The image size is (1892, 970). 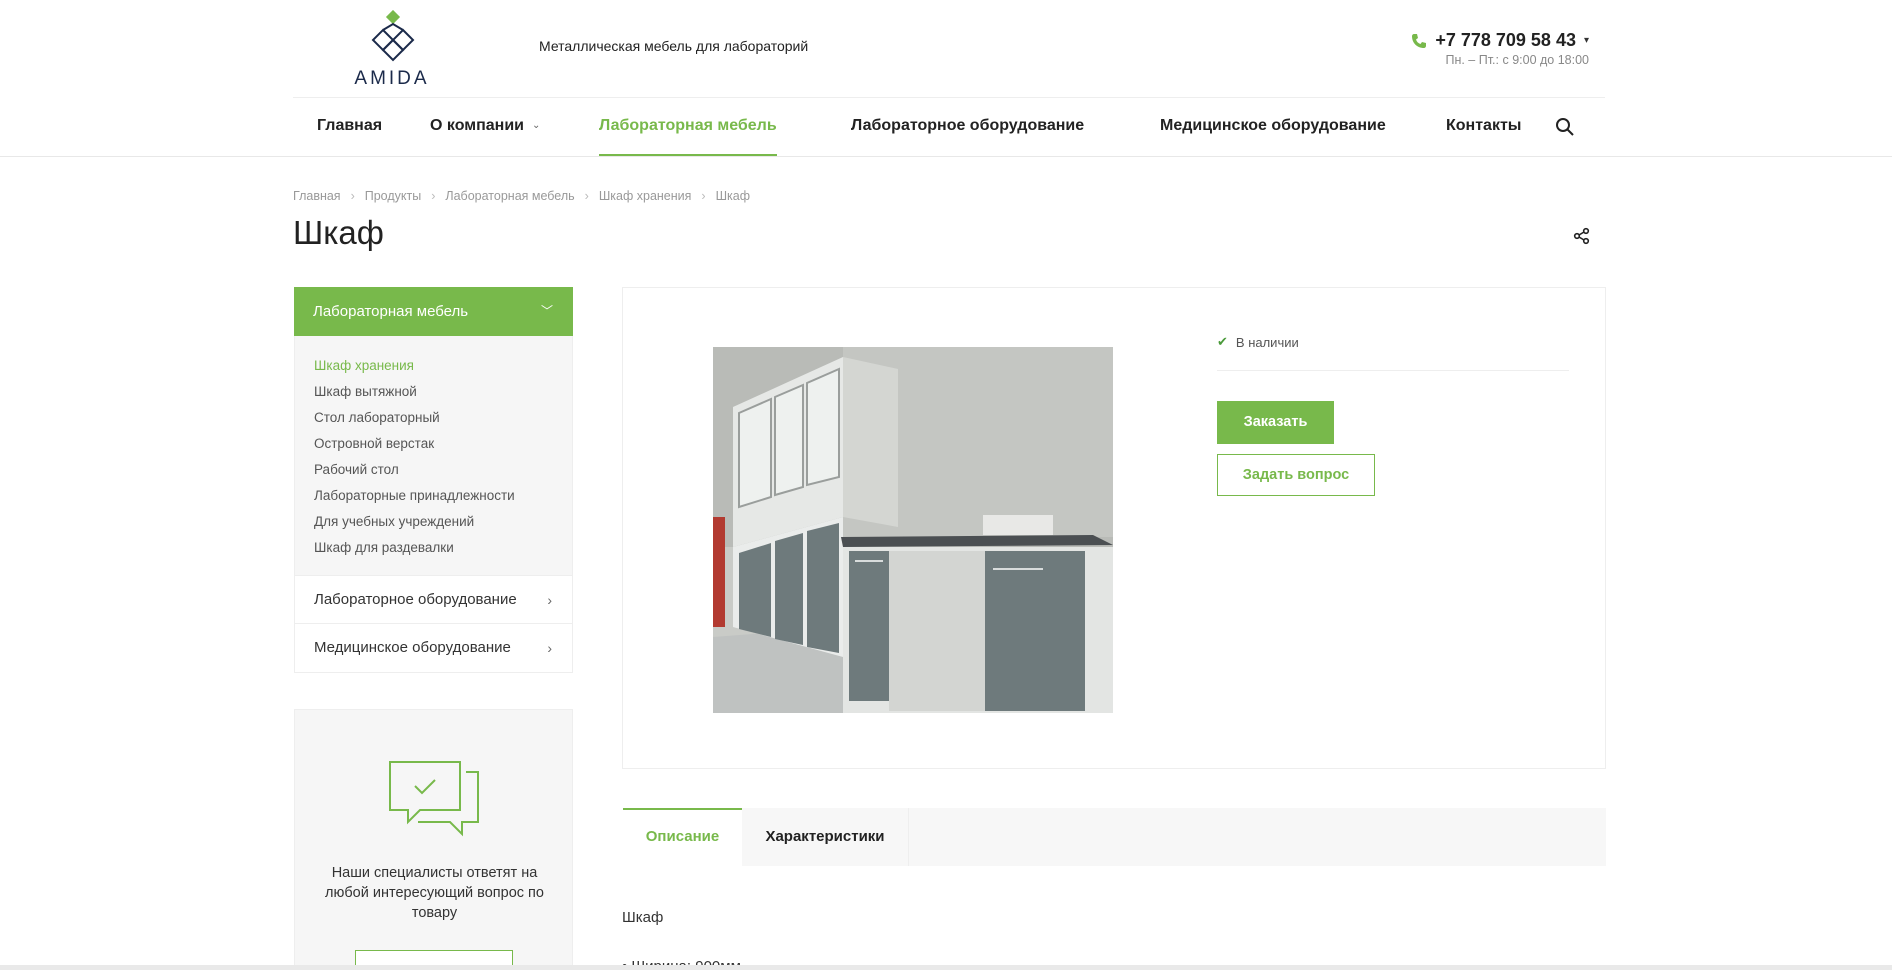 What do you see at coordinates (645, 196) in the screenshot?
I see `breadcrumb-item: Шкаф хранения` at bounding box center [645, 196].